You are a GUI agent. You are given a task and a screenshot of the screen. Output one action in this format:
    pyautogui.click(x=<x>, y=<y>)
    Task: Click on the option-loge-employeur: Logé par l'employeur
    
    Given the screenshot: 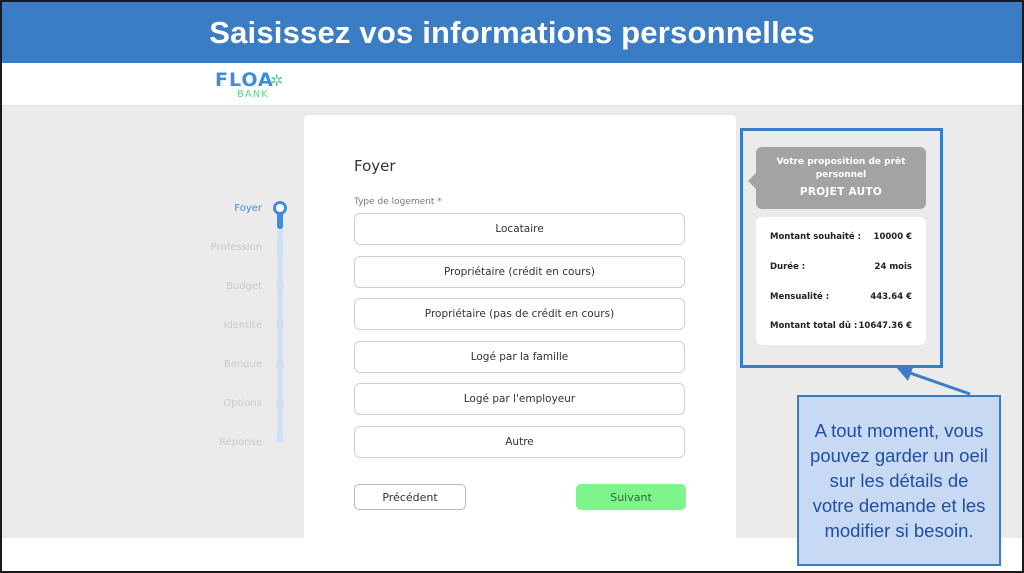 What is the action you would take?
    pyautogui.click(x=519, y=399)
    